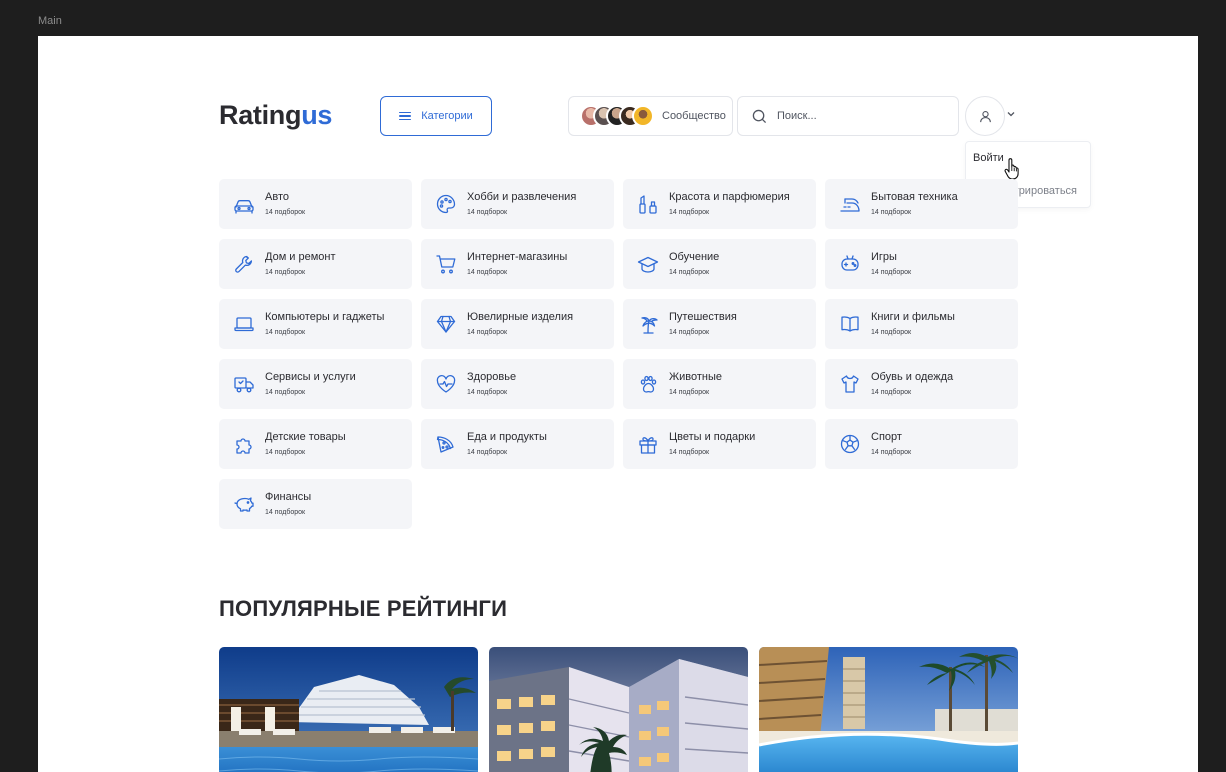 The height and width of the screenshot is (772, 1226). I want to click on hotel-pool-image, so click(348, 709).